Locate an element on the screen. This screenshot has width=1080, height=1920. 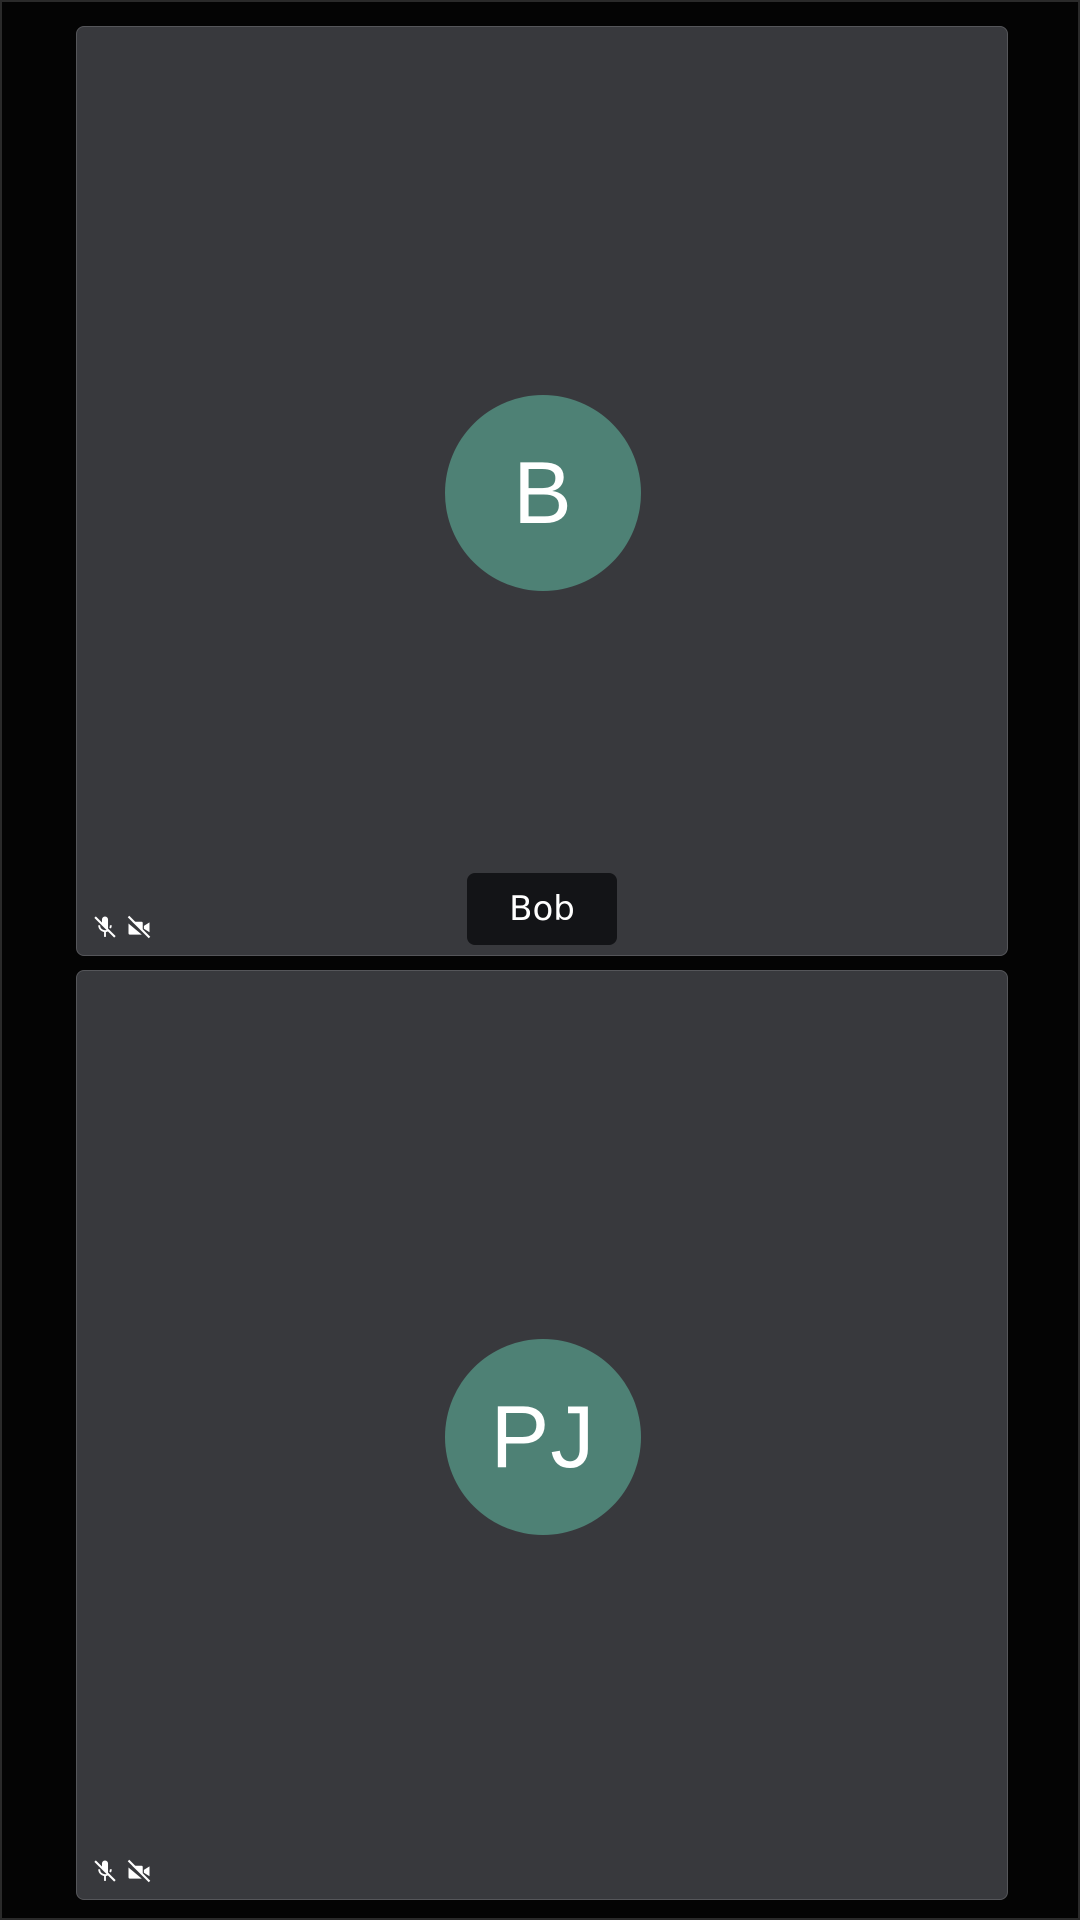
participant-name: Bob is located at coordinates (542, 909).